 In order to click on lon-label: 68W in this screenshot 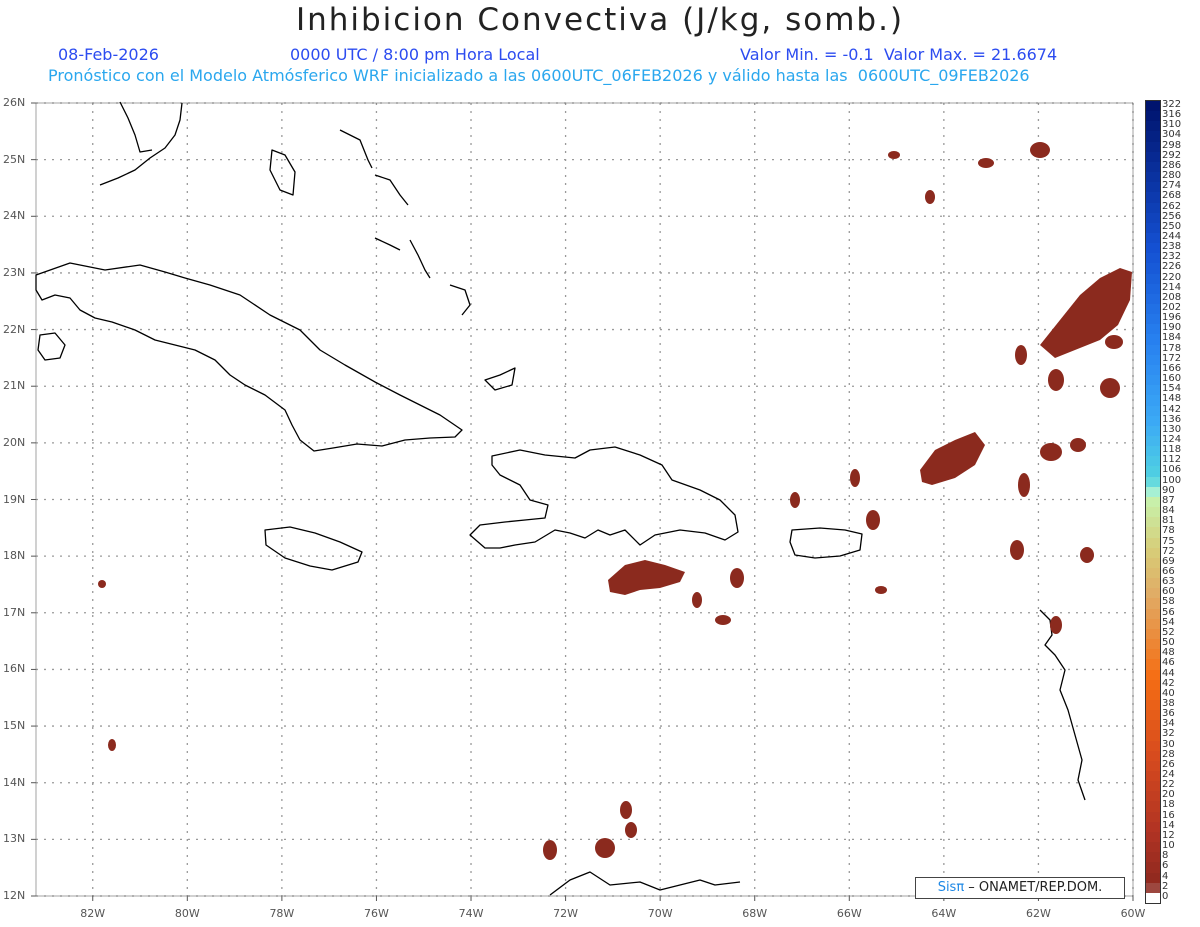, I will do `click(755, 913)`.